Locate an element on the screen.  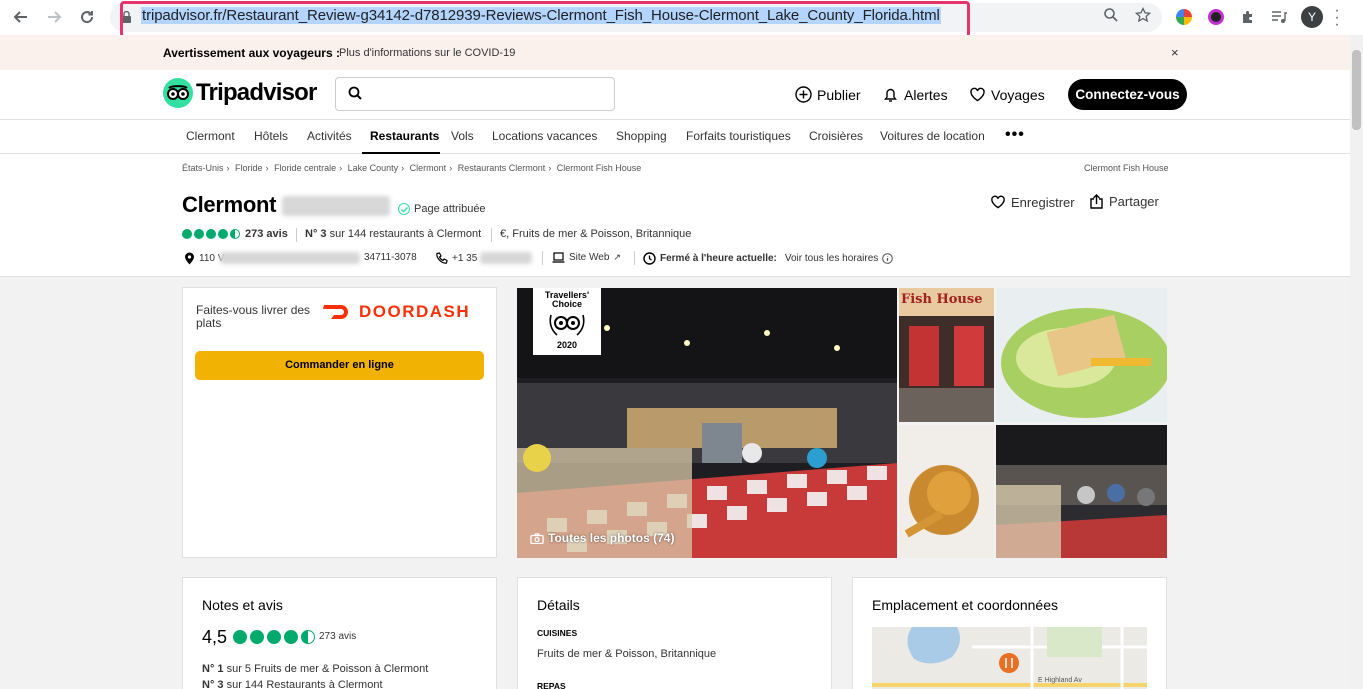
breadcrumb-item: Lake County is located at coordinates (373, 168).